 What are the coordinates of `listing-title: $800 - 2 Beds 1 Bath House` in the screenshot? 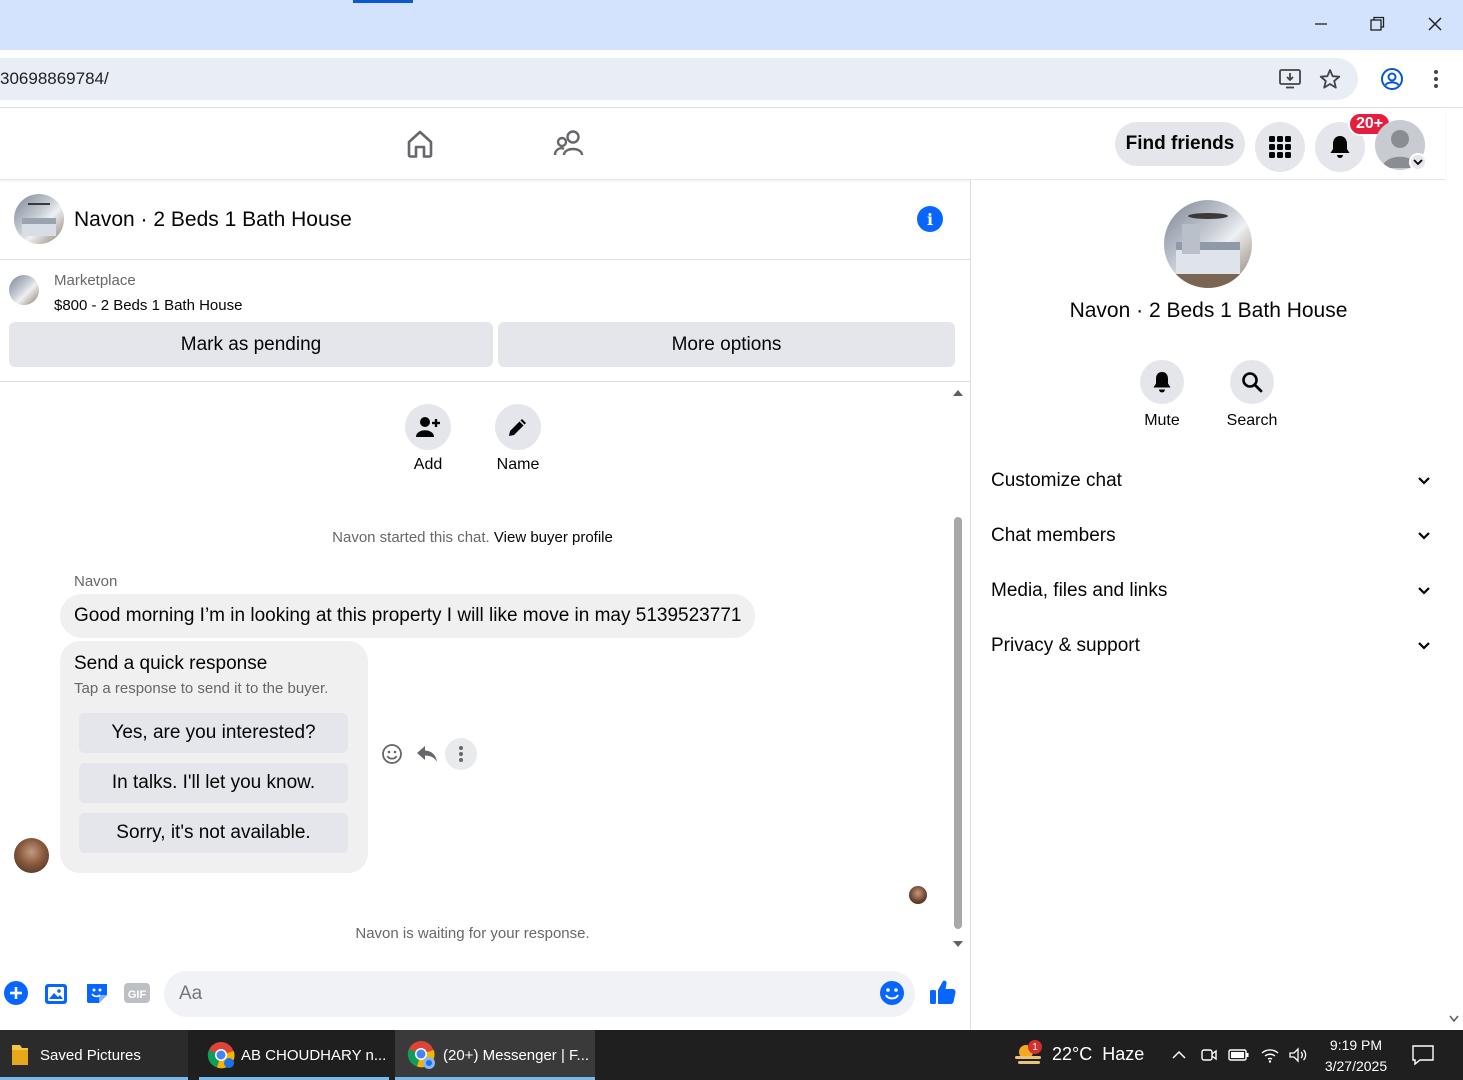 It's located at (148, 305).